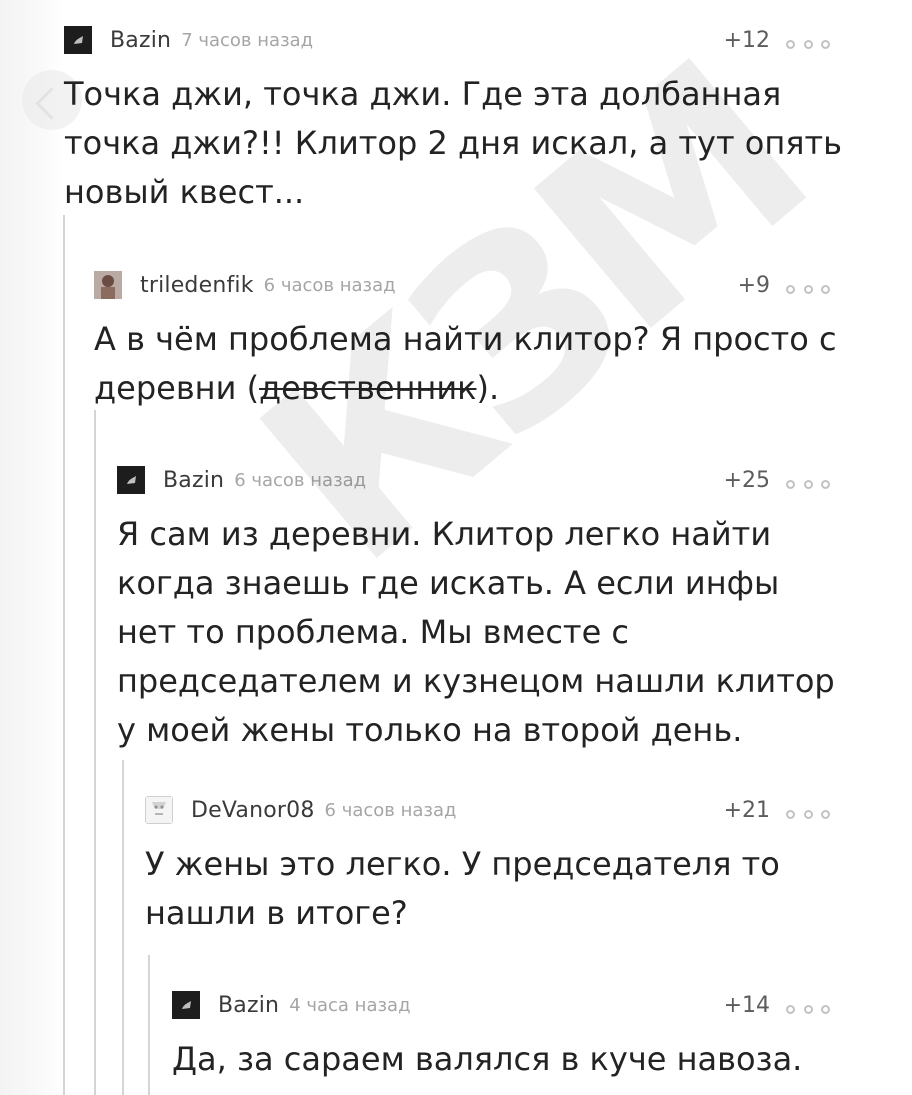 This screenshot has width=912, height=1095. What do you see at coordinates (350, 1005) in the screenshot?
I see `timestamp: 4 часа назад` at bounding box center [350, 1005].